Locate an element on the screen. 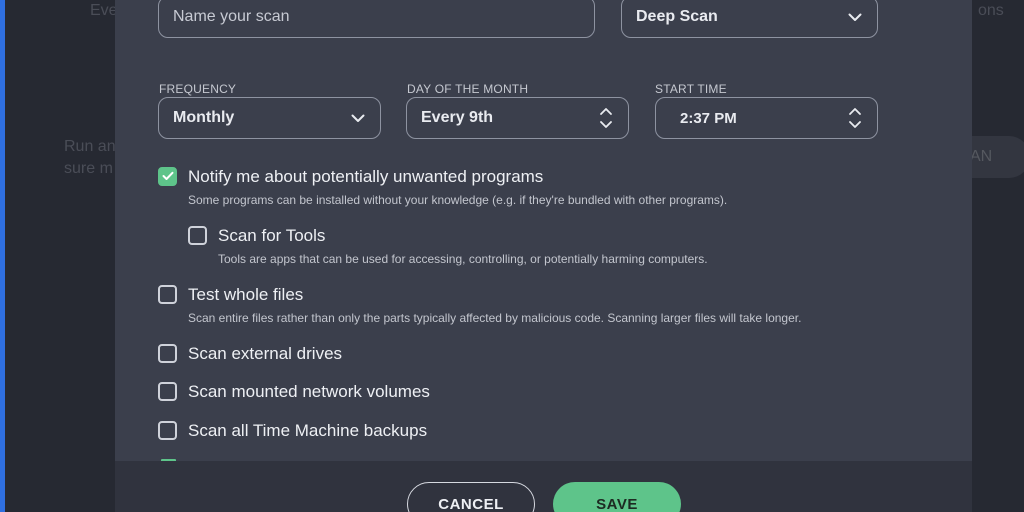  background-text: sure m is located at coordinates (88, 168).